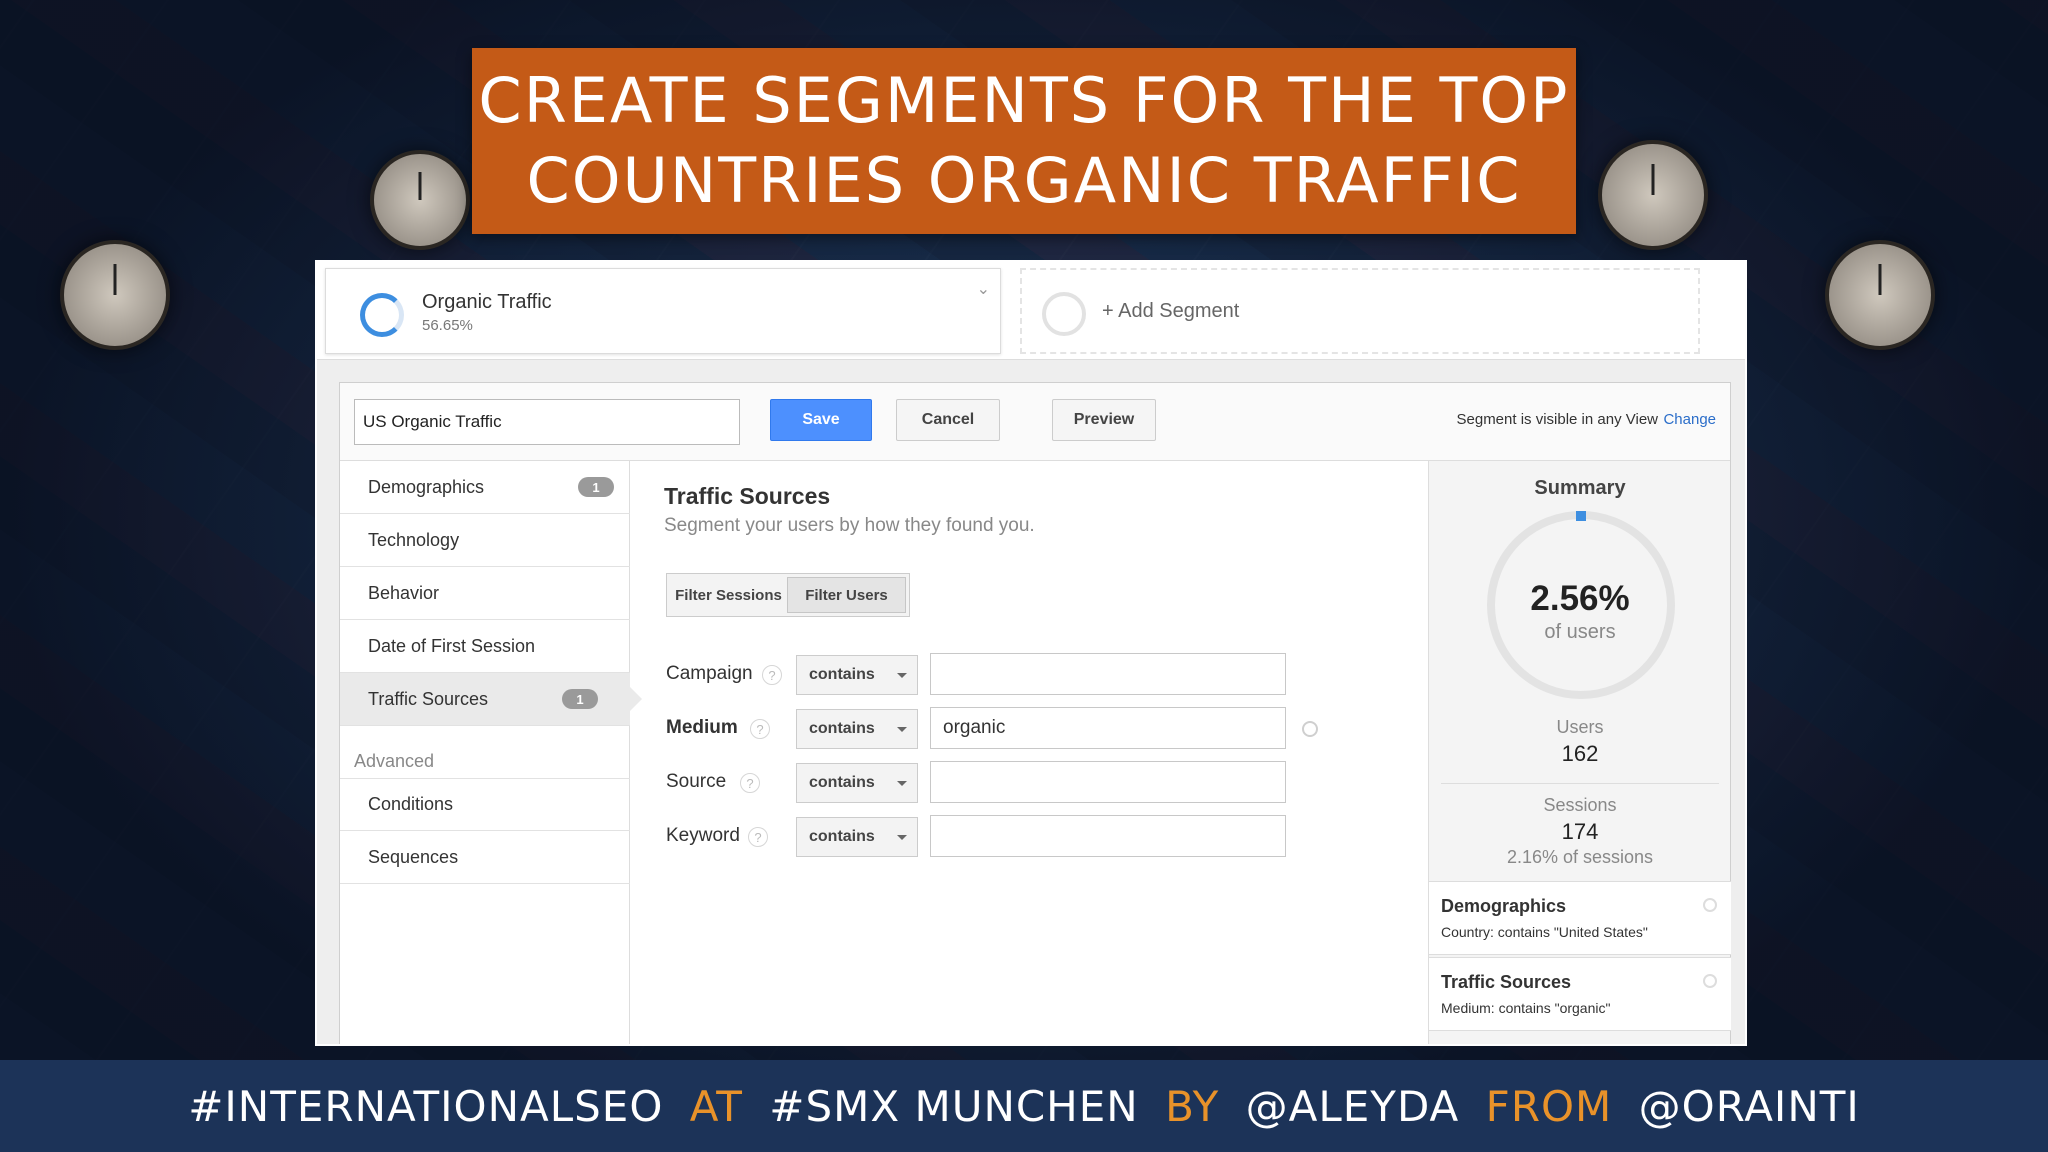 Image resolution: width=2048 pixels, height=1152 pixels. I want to click on background-clock-left-top, so click(420, 200).